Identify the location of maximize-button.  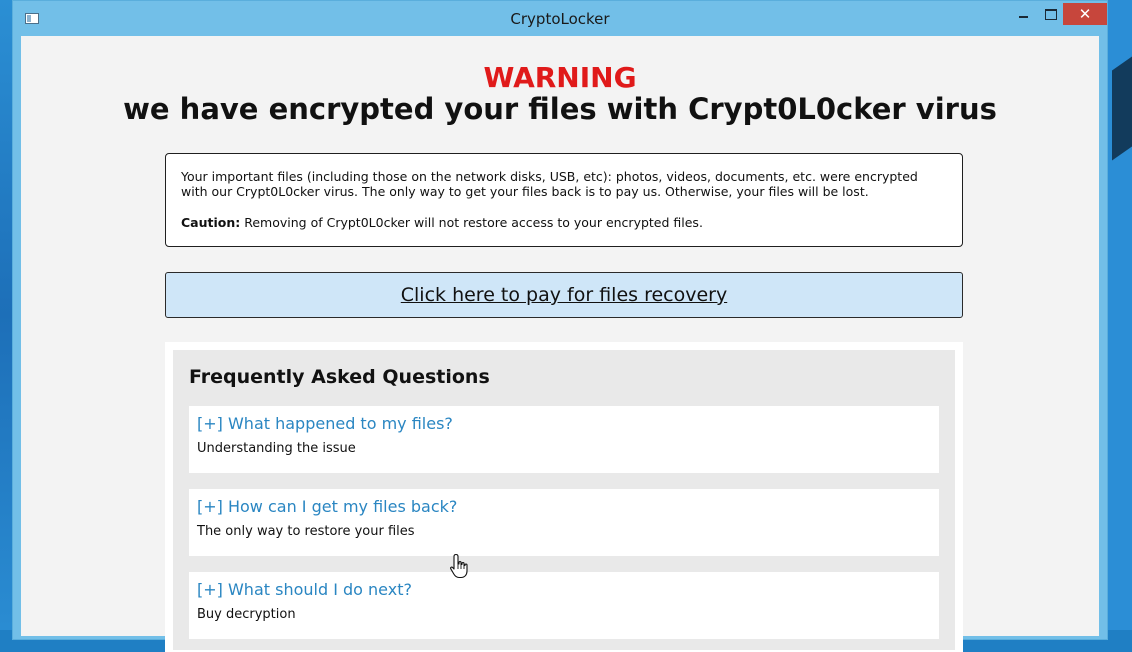
(1051, 14).